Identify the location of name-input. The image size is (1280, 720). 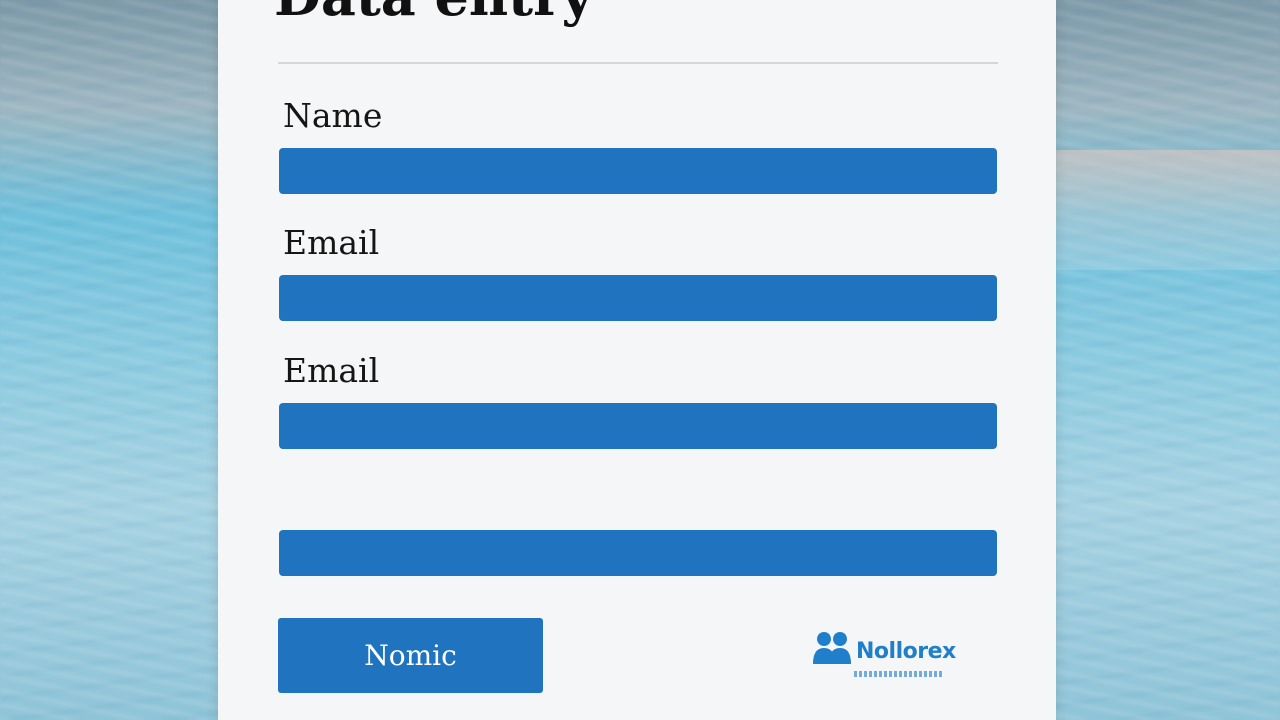
(638, 171).